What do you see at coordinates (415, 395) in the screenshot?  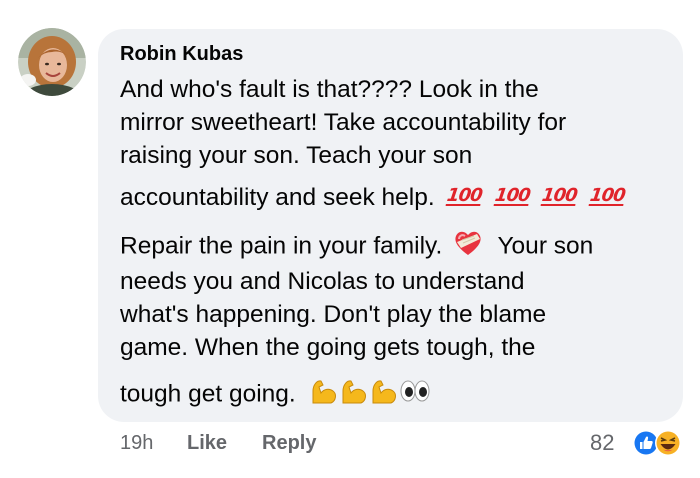 I see `eyes-icon` at bounding box center [415, 395].